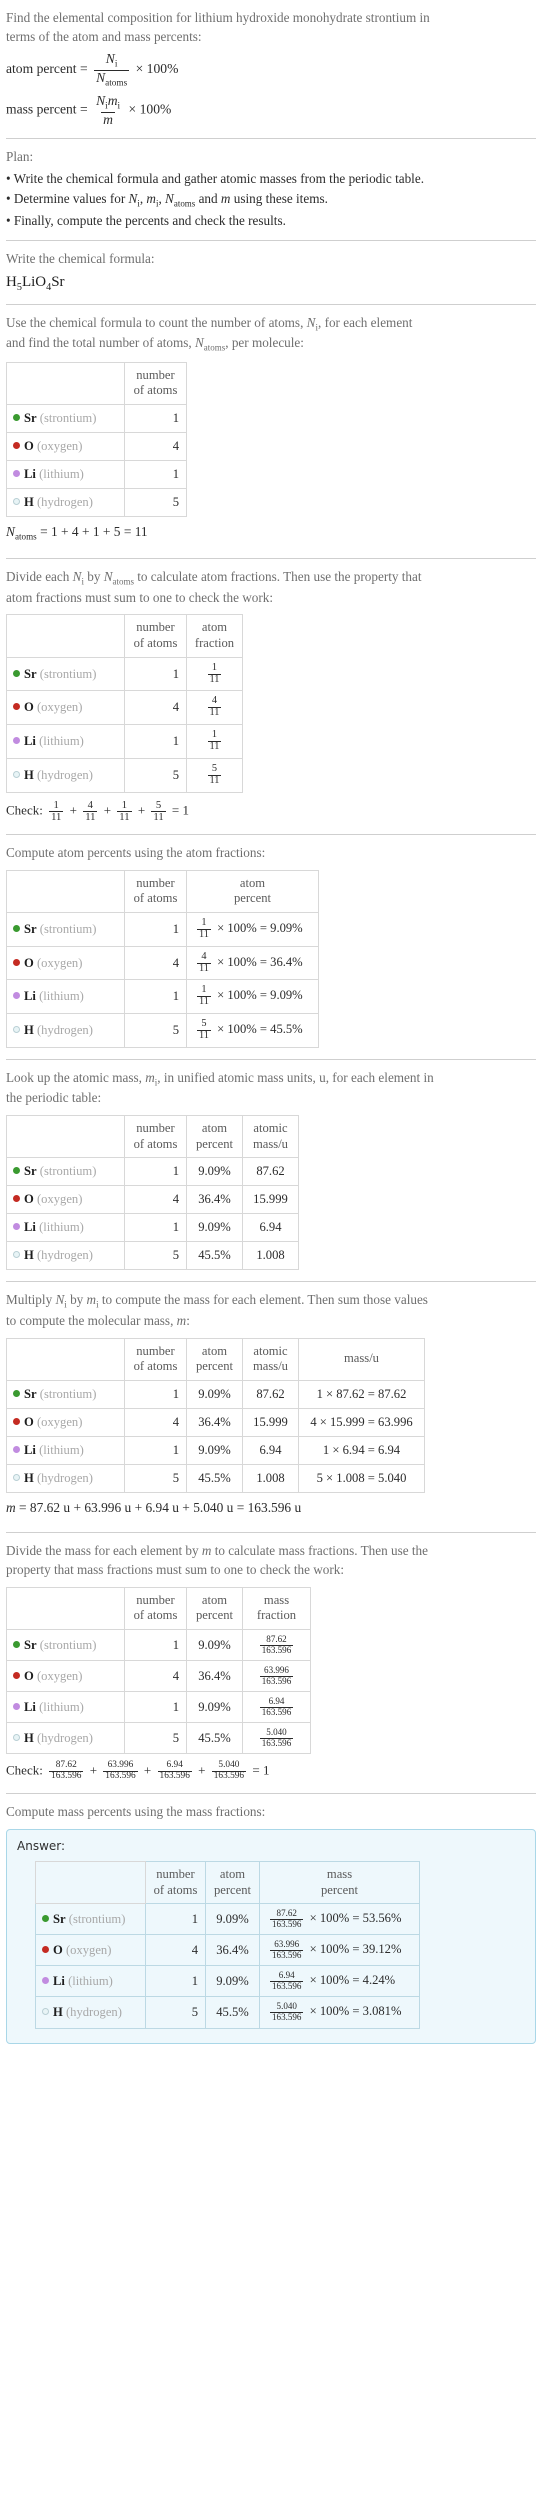 Image resolution: width=542 pixels, height=2512 pixels. I want to click on check-result: = 1, so click(180, 810).